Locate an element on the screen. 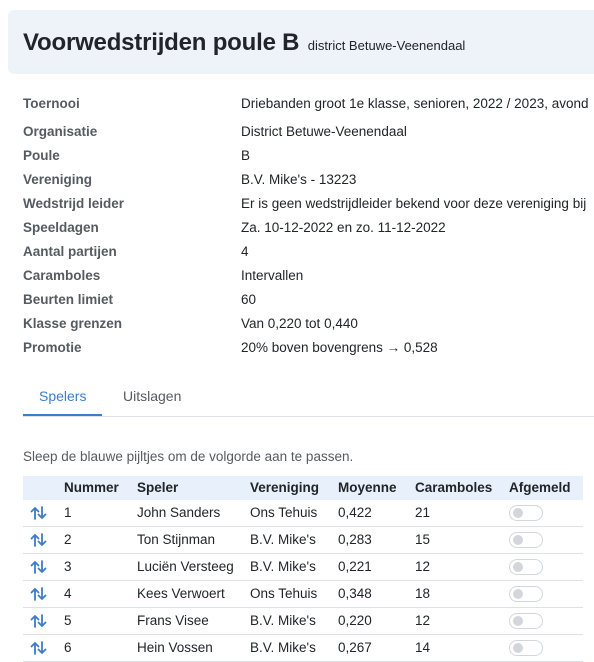  detail-label: Vereniging is located at coordinates (58, 179).